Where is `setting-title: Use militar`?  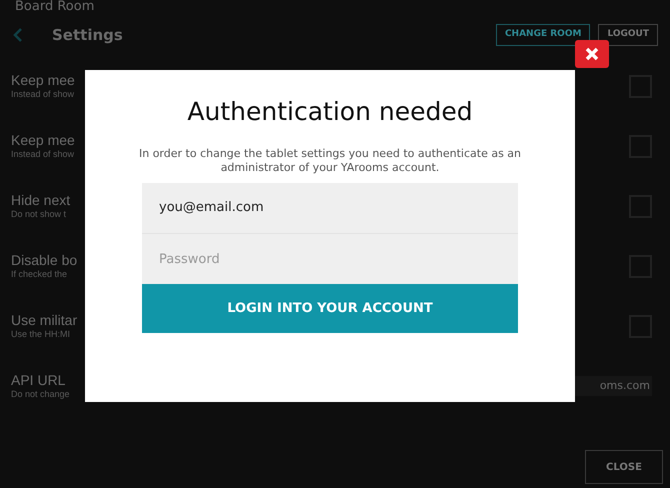
setting-title: Use militar is located at coordinates (44, 320).